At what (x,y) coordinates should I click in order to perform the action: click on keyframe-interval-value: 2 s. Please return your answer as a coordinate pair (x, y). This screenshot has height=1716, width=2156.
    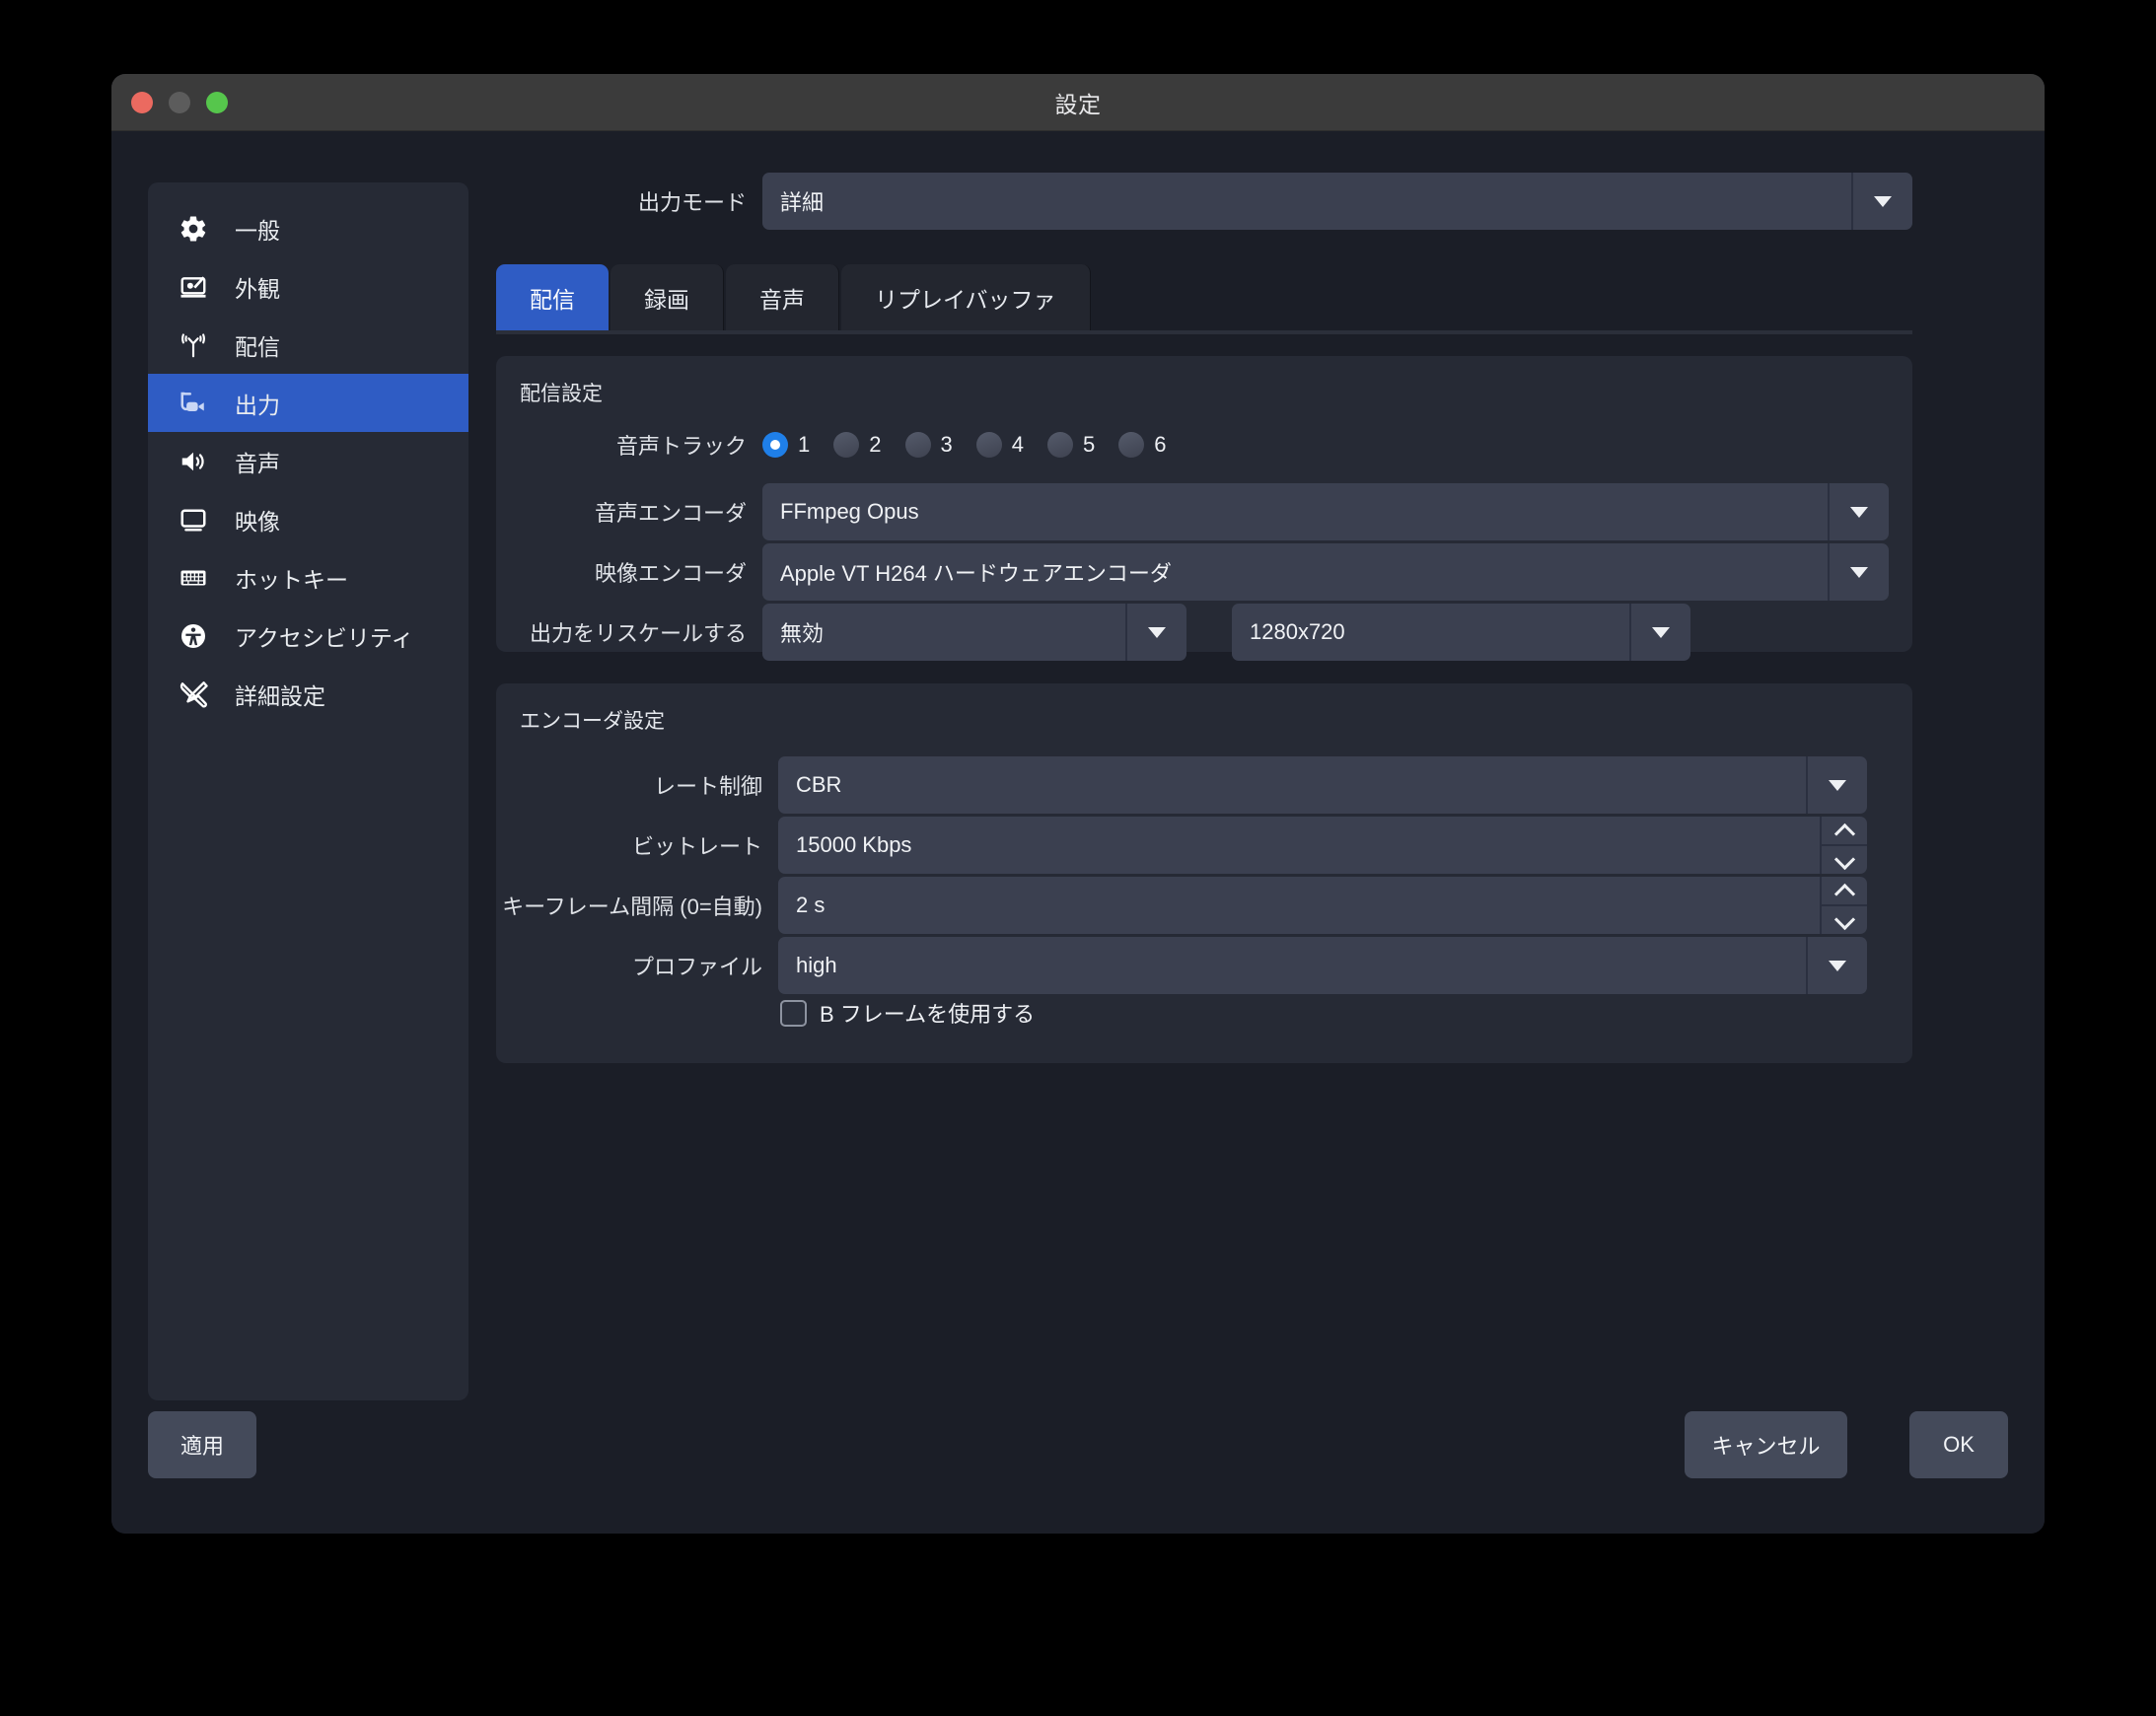
    Looking at the image, I should click on (811, 905).